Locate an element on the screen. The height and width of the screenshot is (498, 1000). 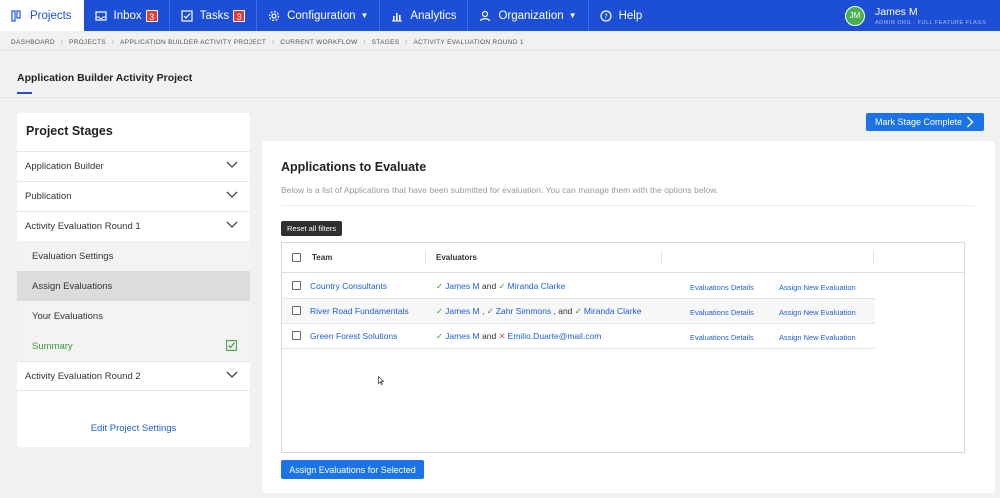
evaluators-cell: ✓ James M and ✓ Miranda Clarke is located at coordinates (500, 286).